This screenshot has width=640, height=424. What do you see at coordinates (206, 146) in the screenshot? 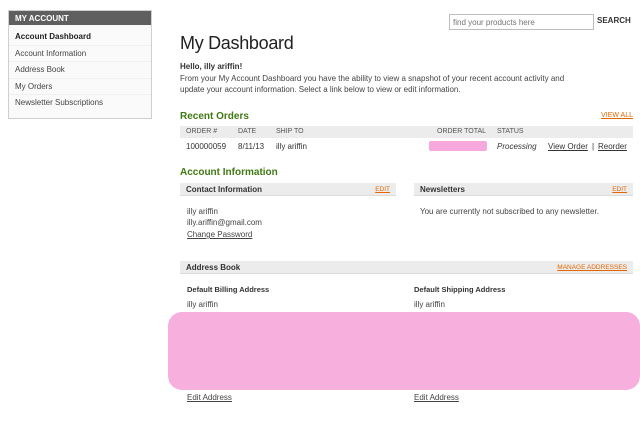
I see `order-number: 100000059` at bounding box center [206, 146].